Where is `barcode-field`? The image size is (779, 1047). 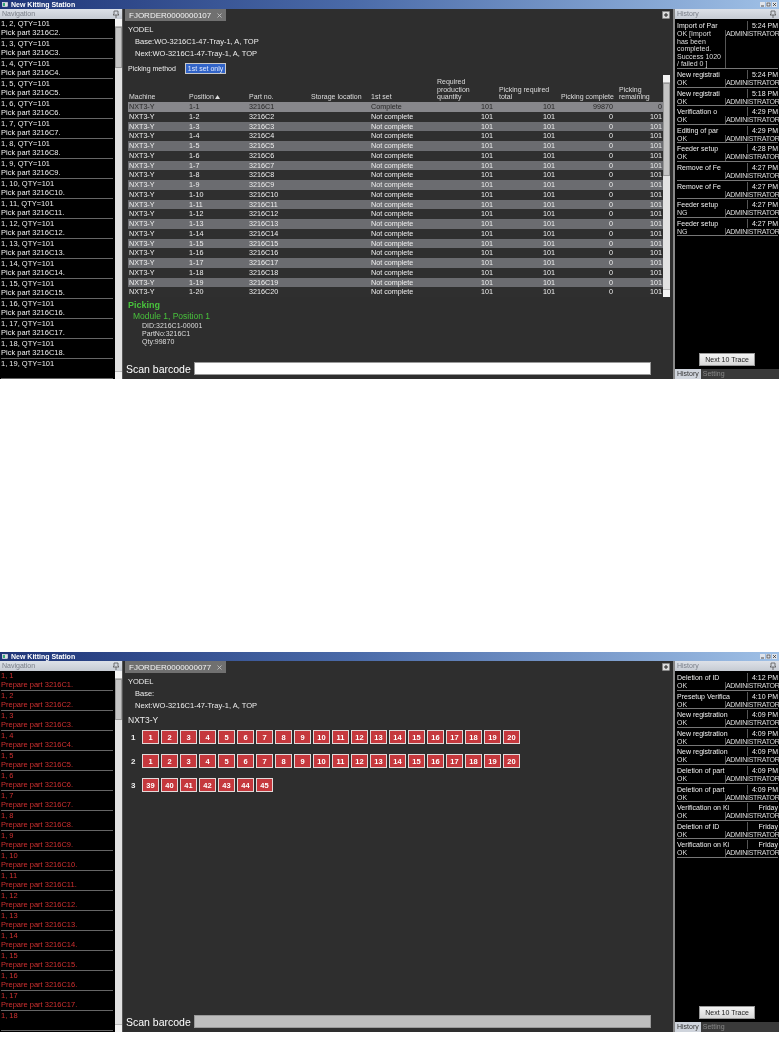 barcode-field is located at coordinates (422, 368).